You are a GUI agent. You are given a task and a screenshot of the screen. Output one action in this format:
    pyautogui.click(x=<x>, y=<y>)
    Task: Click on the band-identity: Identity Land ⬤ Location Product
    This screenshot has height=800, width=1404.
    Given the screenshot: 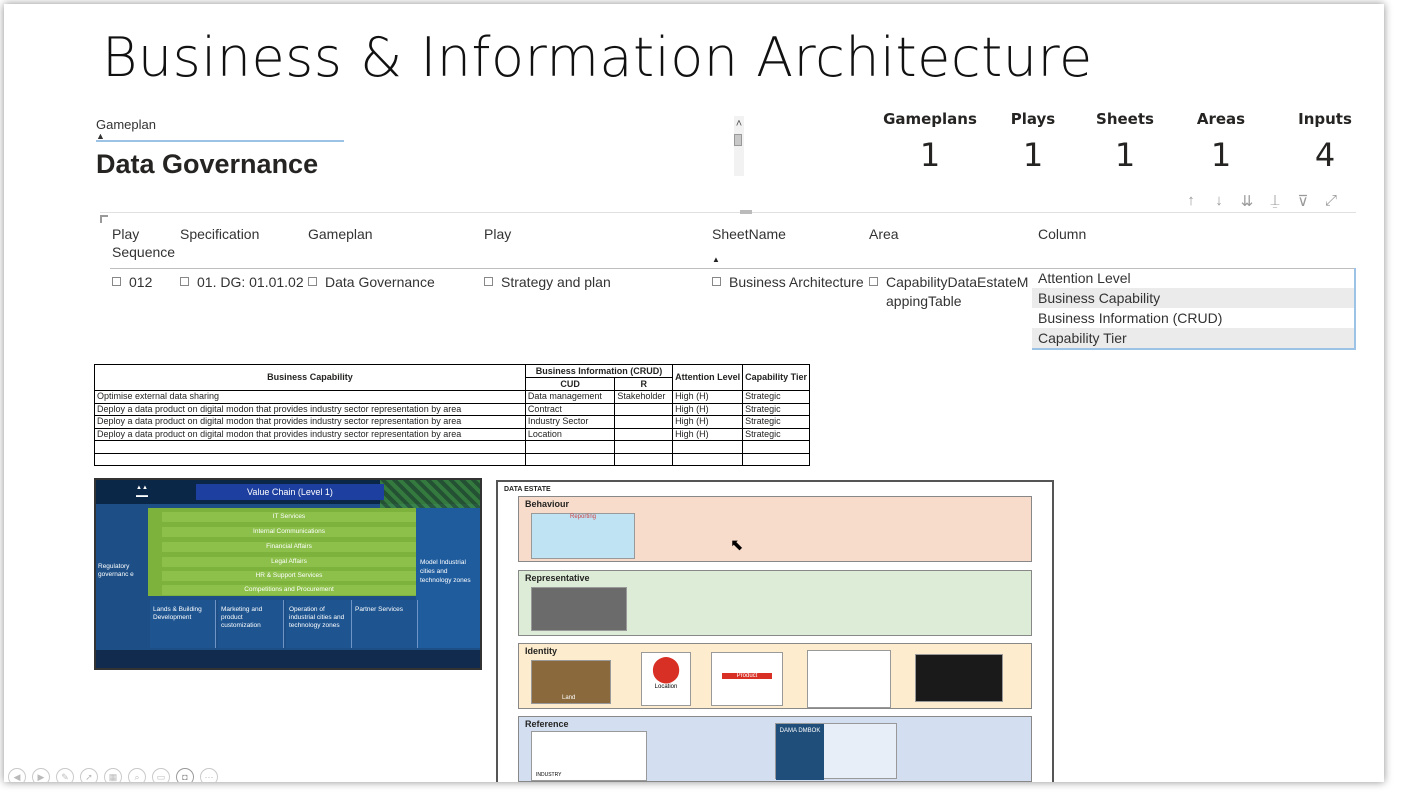 What is the action you would take?
    pyautogui.click(x=775, y=676)
    